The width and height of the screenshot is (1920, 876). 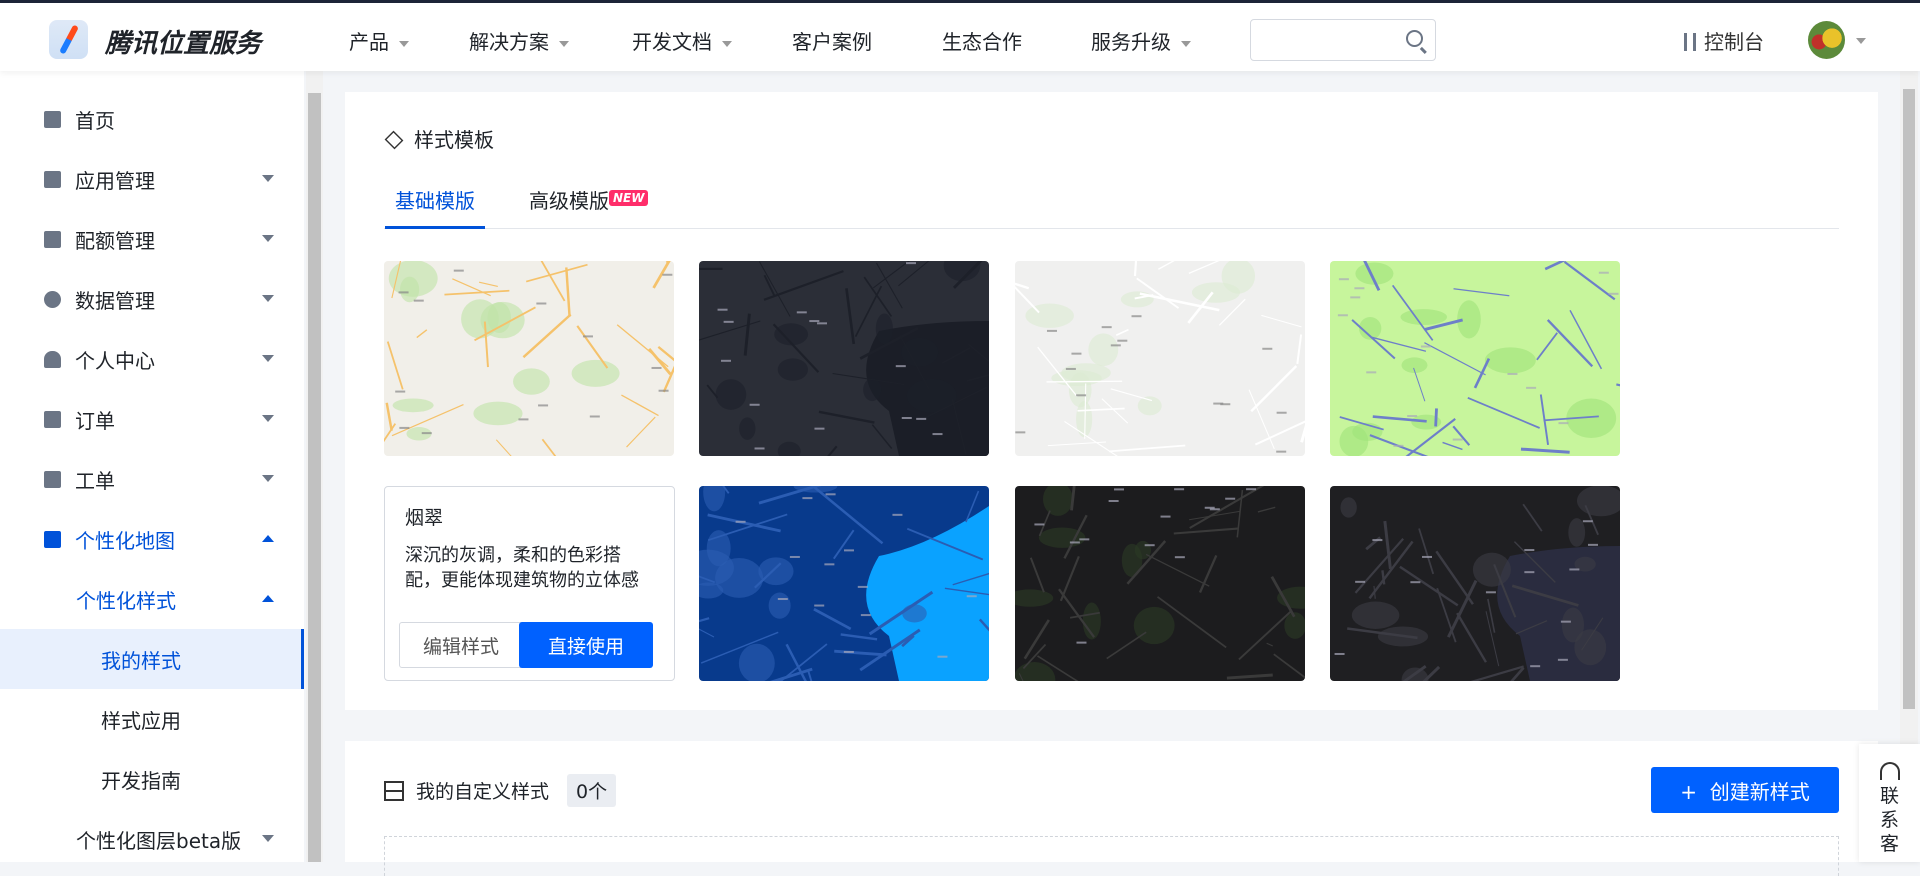 I want to click on sidebar-item-label: 个性化图层beta版, so click(x=159, y=840).